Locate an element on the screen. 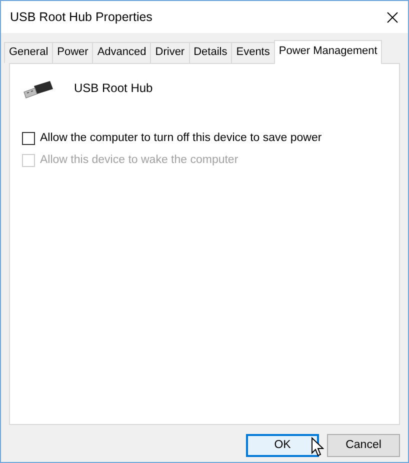 Image resolution: width=409 pixels, height=463 pixels. checkbox-label: Allow this device to wake the computer is located at coordinates (139, 160).